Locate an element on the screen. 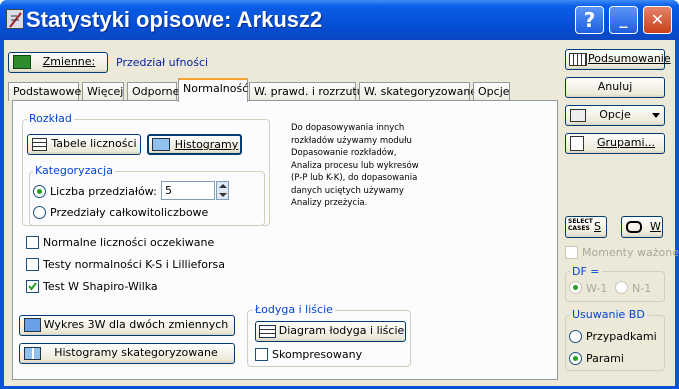  weight-button: W is located at coordinates (642, 227).